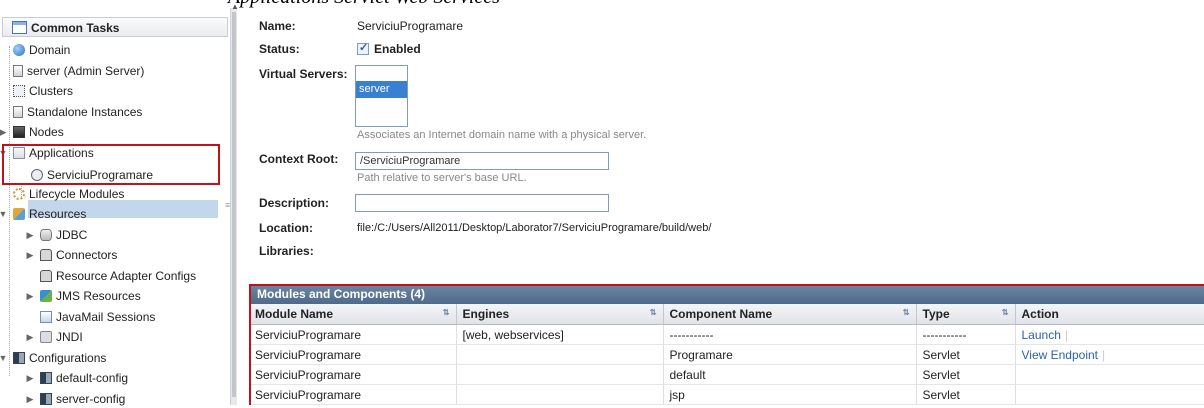  What do you see at coordinates (286, 251) in the screenshot?
I see `libraries-label: Libraries:` at bounding box center [286, 251].